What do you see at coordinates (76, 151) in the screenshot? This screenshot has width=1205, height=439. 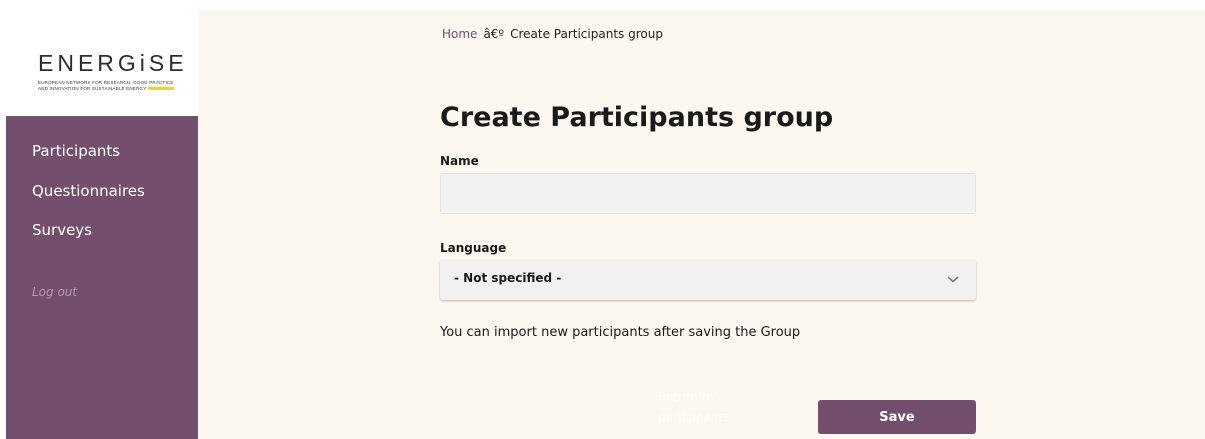 I see `sidebar-item-participants: Participants` at bounding box center [76, 151].